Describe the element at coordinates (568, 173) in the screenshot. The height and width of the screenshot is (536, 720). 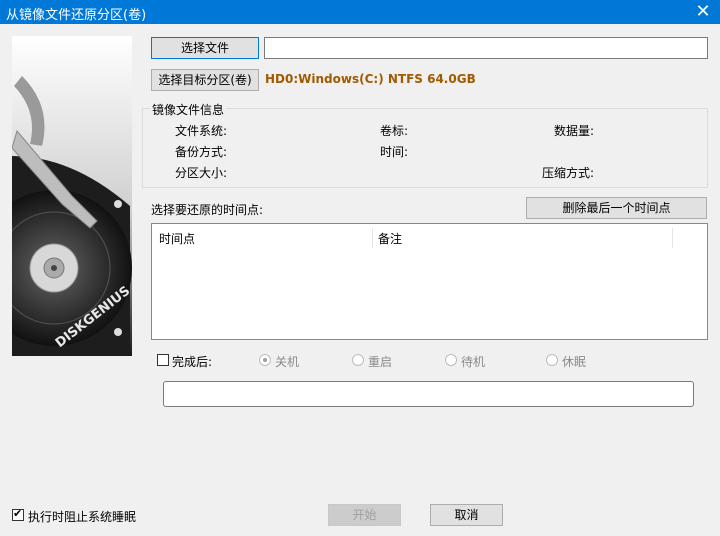
I see `compression-label: 压缩方式:` at that location.